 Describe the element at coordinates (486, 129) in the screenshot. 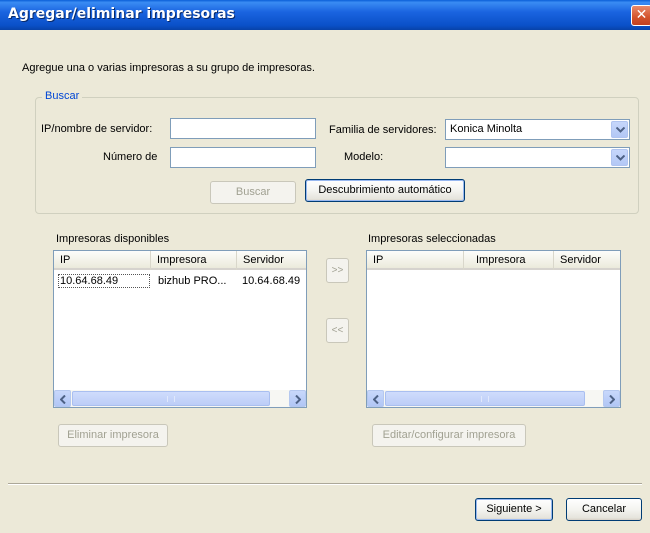

I see `family-select-value: Konica Minolta` at that location.